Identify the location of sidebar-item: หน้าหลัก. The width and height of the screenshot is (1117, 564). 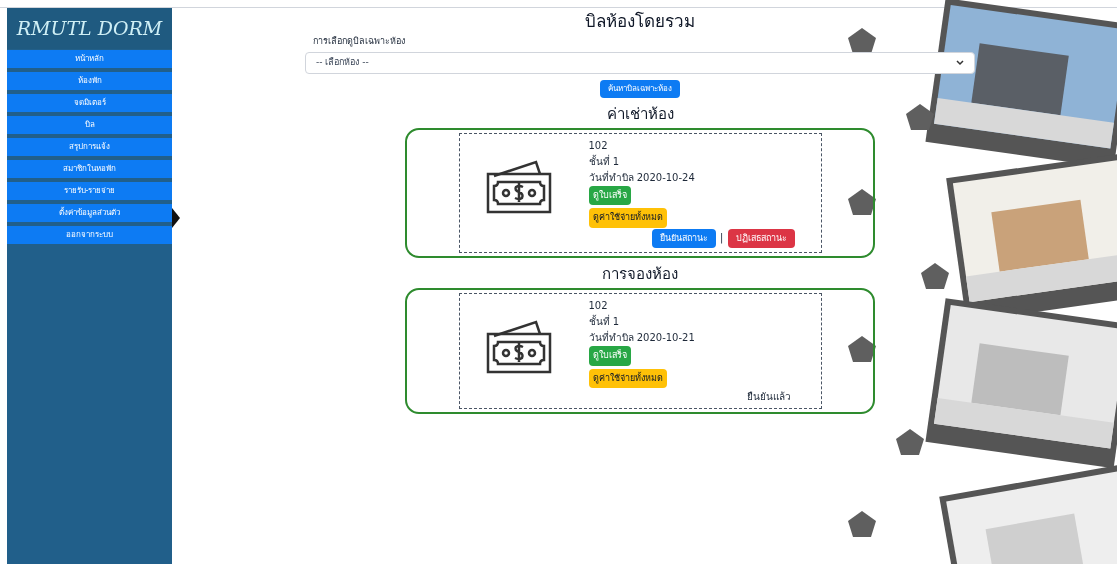
(89, 59).